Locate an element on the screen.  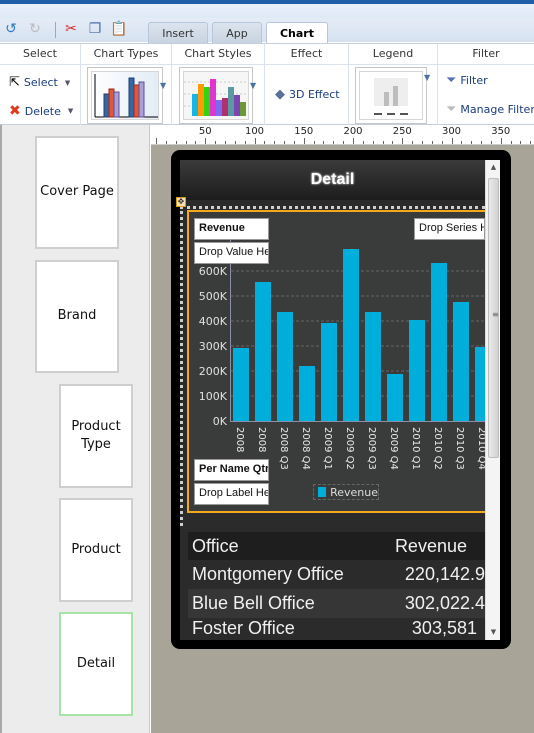
drop-series-zone: Drop Series Here is located at coordinates (449, 229).